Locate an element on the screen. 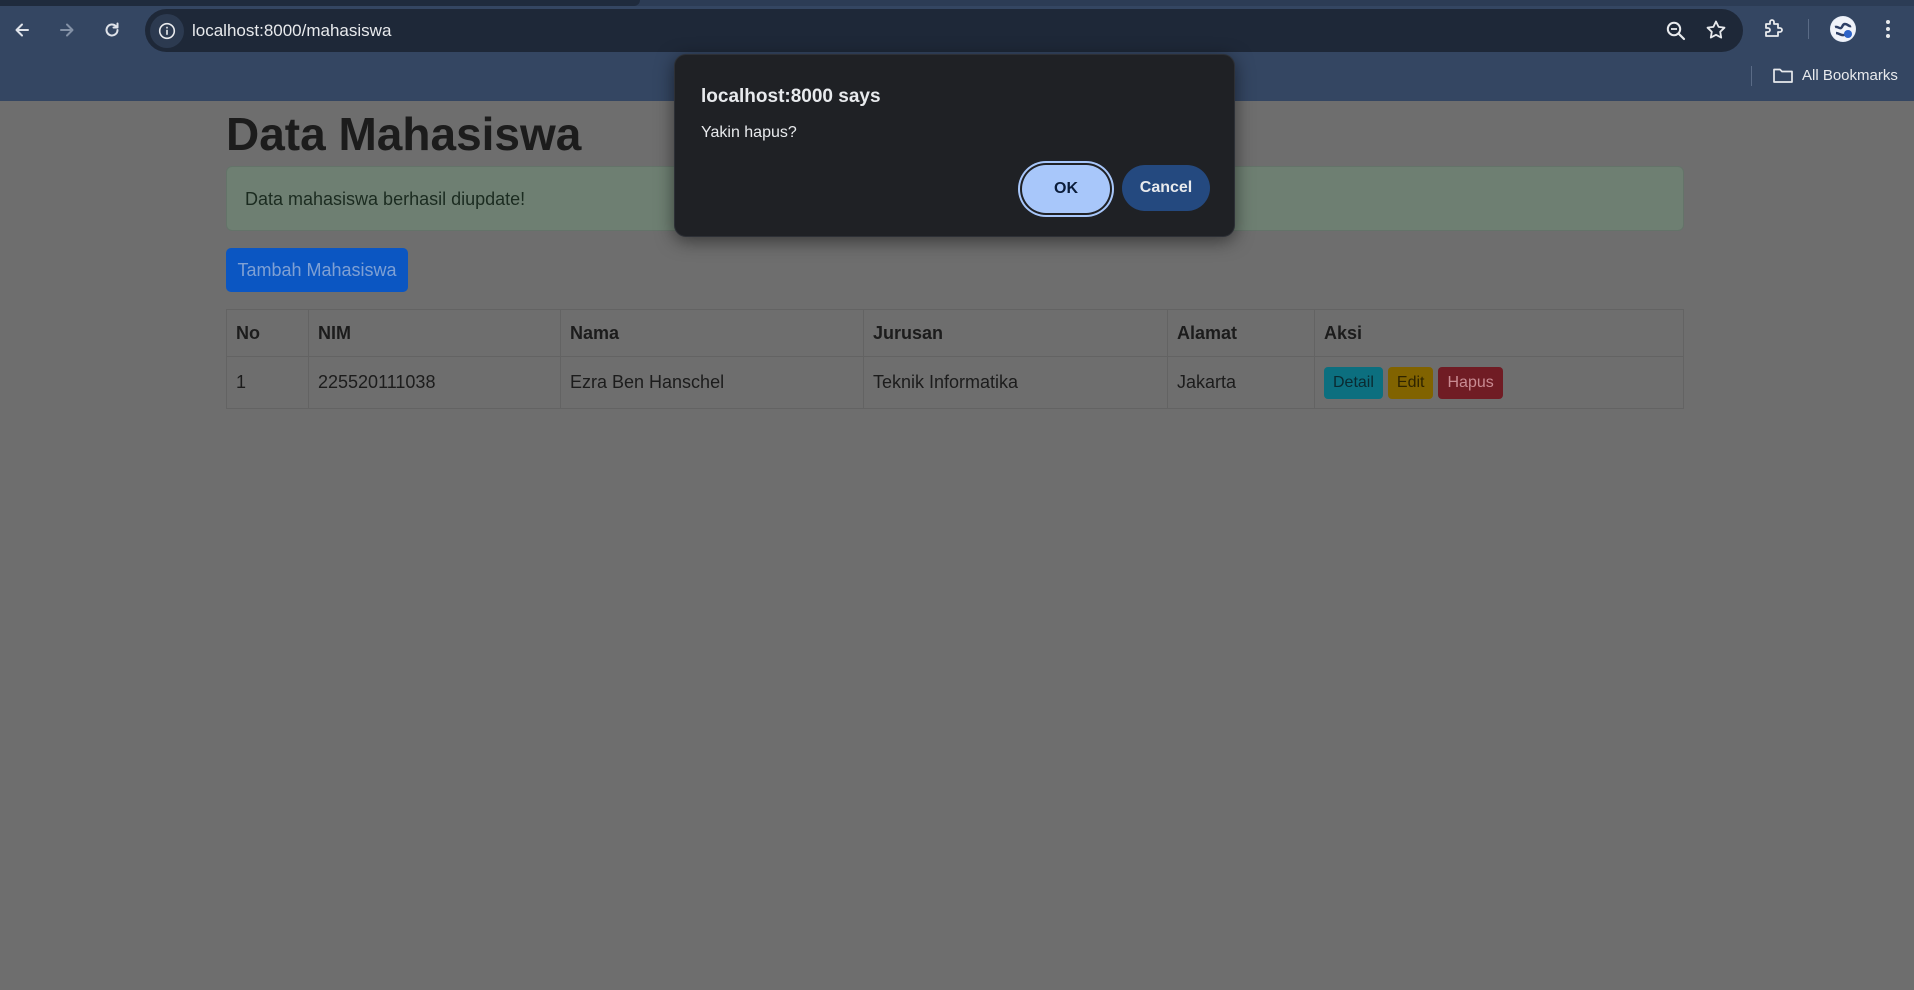 Image resolution: width=1914 pixels, height=990 pixels. header-aksi: Aksi is located at coordinates (1499, 333).